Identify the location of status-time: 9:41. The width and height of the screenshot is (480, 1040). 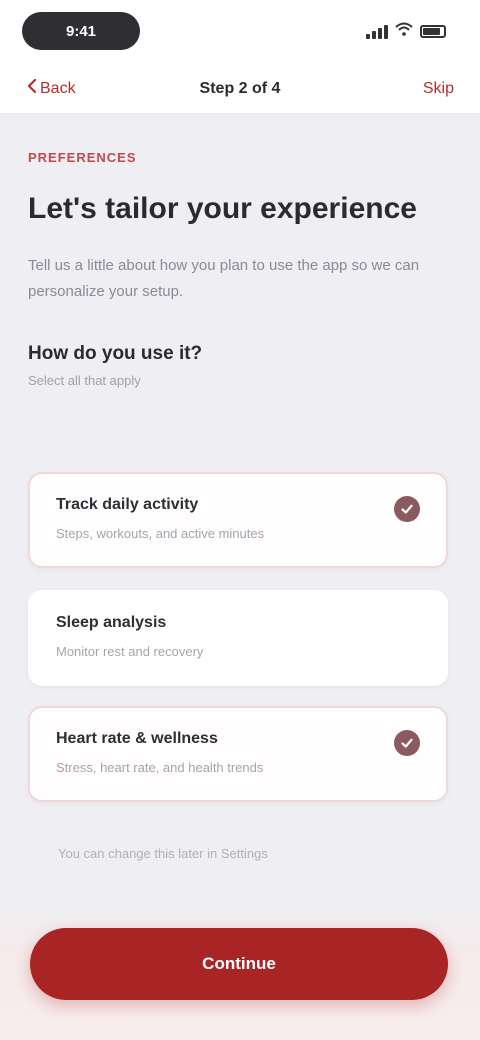
(81, 31).